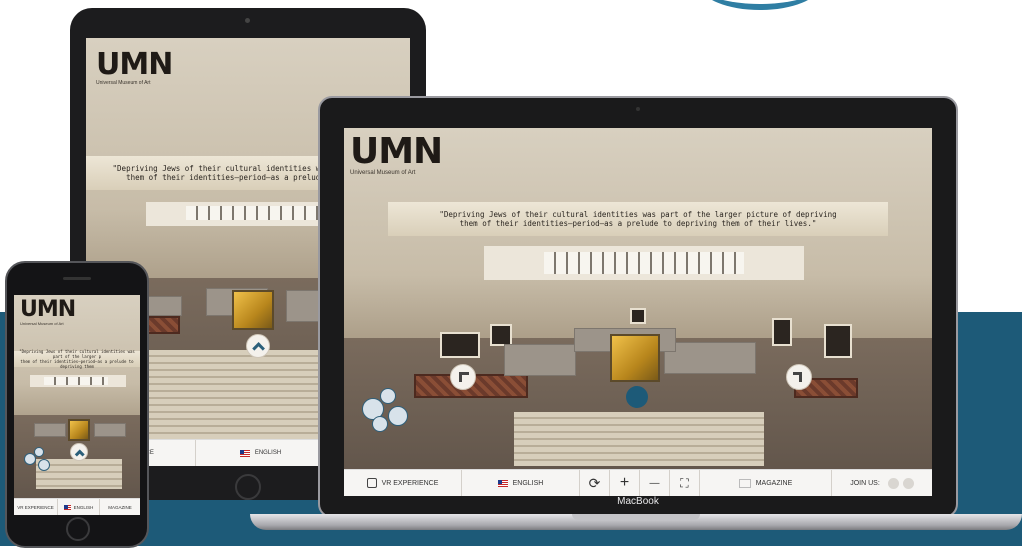 This screenshot has width=1022, height=548. Describe the element at coordinates (799, 377) in the screenshot. I see `move-right-button` at that location.